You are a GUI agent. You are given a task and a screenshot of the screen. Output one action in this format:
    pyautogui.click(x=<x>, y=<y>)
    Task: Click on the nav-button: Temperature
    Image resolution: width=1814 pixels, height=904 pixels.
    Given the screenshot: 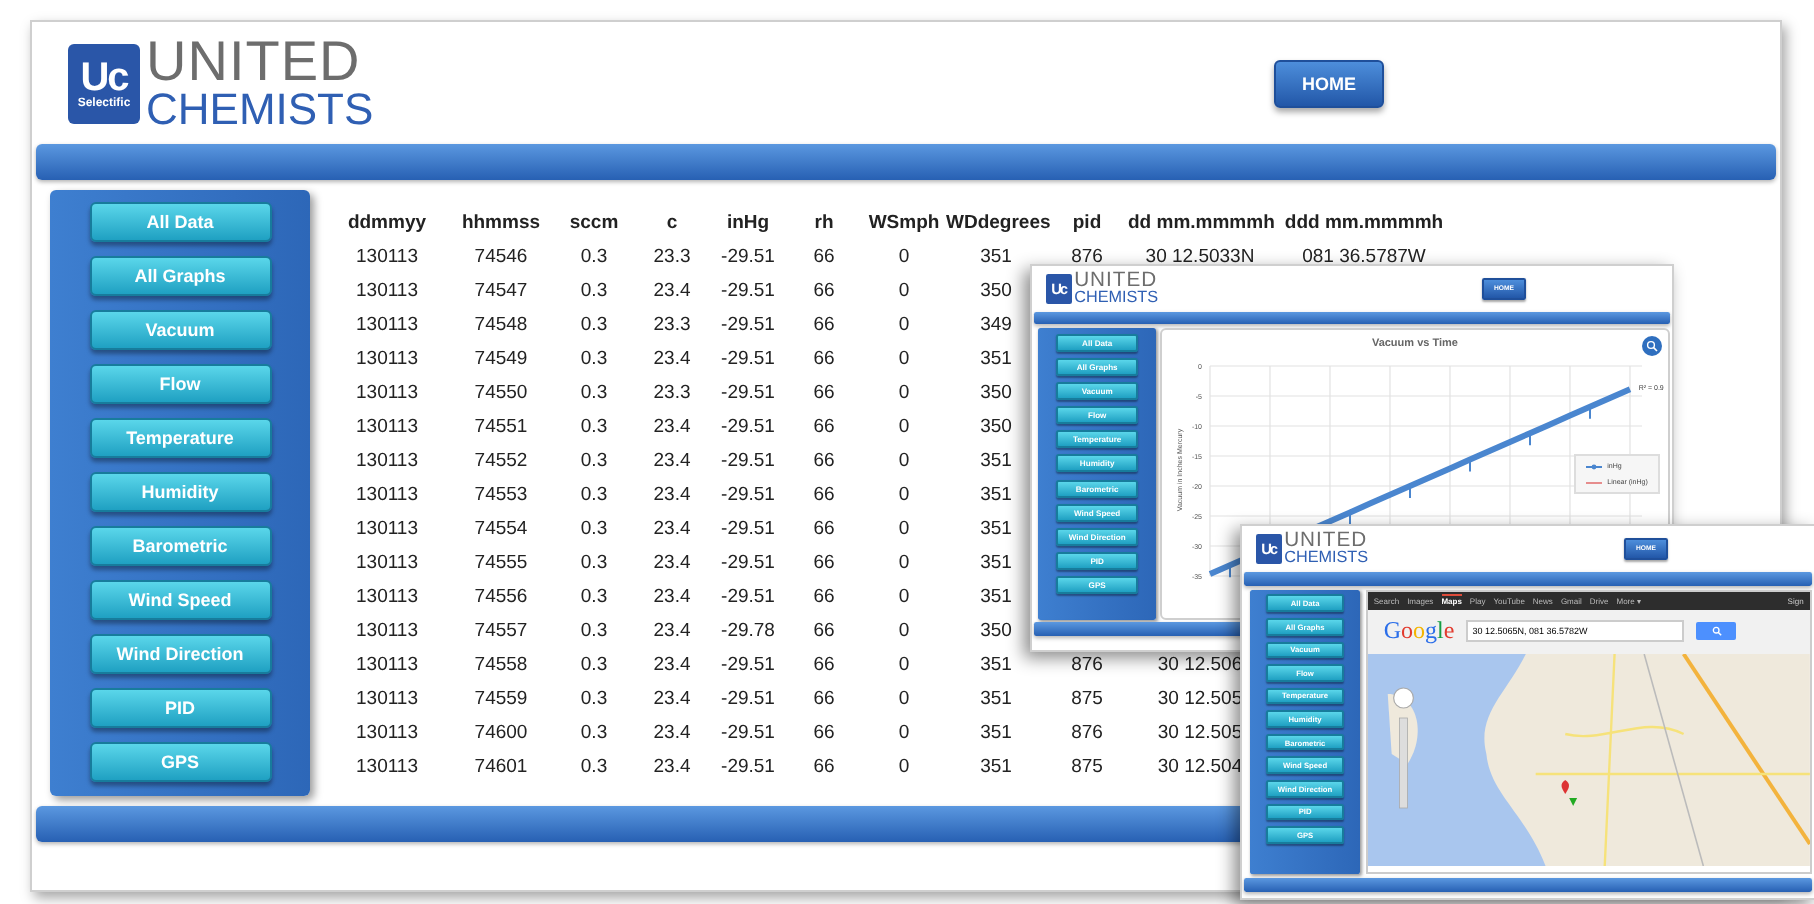 What is the action you would take?
    pyautogui.click(x=180, y=438)
    